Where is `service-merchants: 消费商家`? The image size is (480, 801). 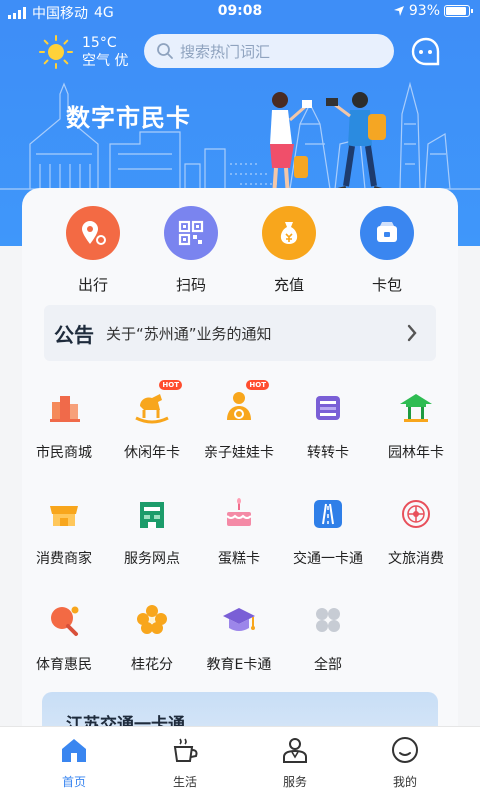
service-merchants: 消费商家 is located at coordinates (64, 531).